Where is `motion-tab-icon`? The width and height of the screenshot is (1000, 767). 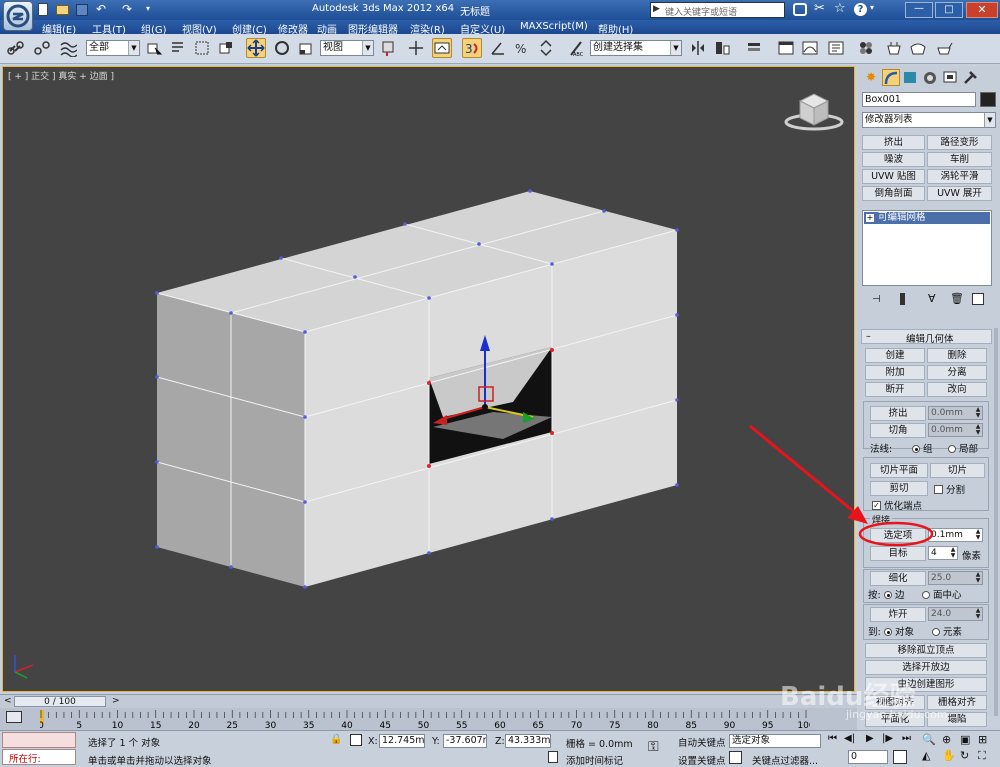 motion-tab-icon is located at coordinates (931, 78).